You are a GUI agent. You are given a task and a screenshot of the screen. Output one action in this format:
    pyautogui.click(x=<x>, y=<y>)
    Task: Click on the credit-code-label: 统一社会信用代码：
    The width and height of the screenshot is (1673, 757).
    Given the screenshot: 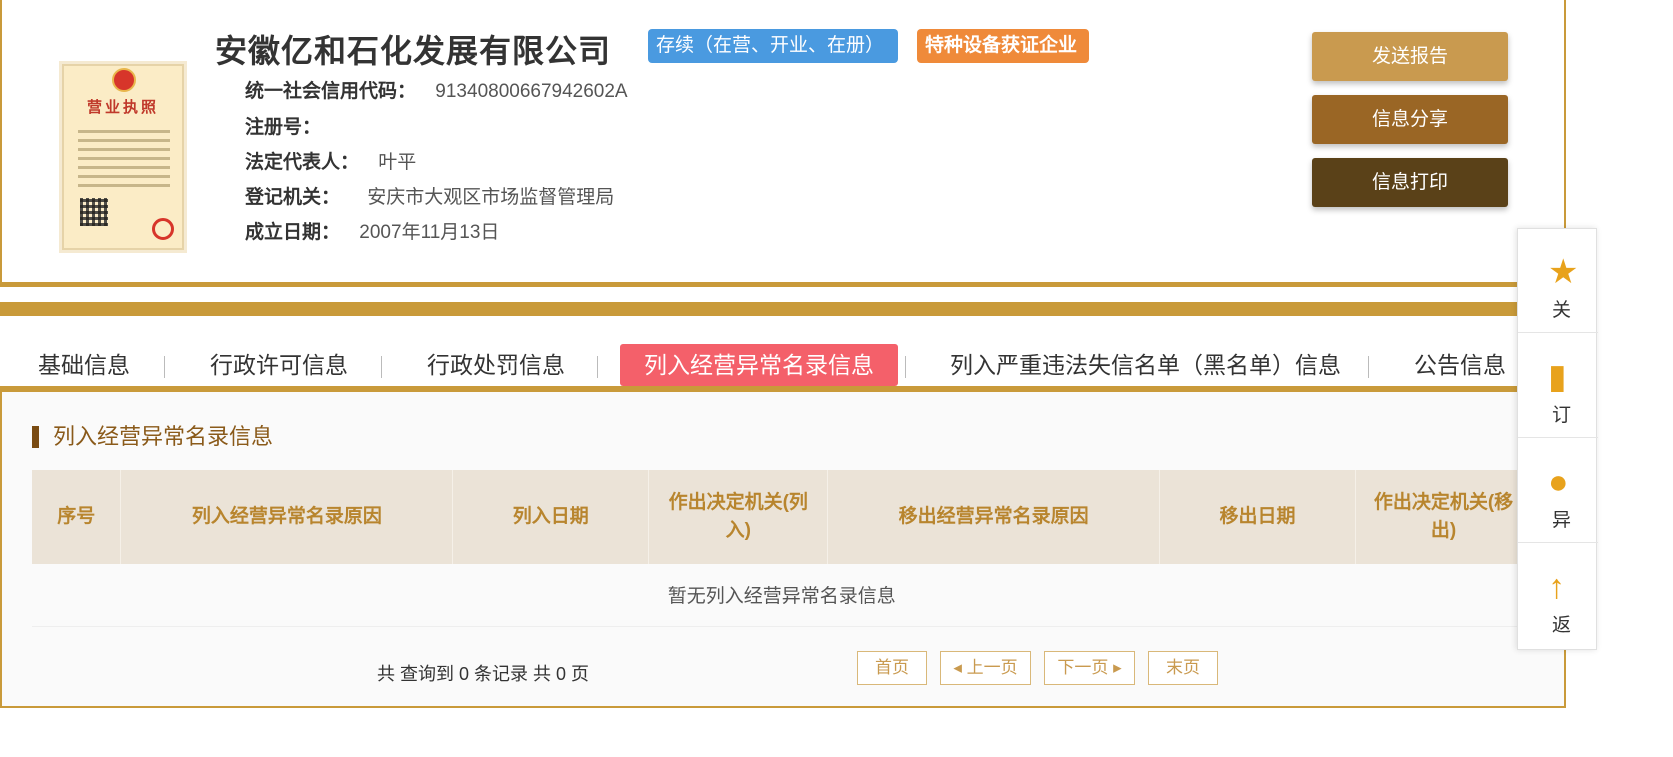 What is the action you would take?
    pyautogui.click(x=331, y=91)
    